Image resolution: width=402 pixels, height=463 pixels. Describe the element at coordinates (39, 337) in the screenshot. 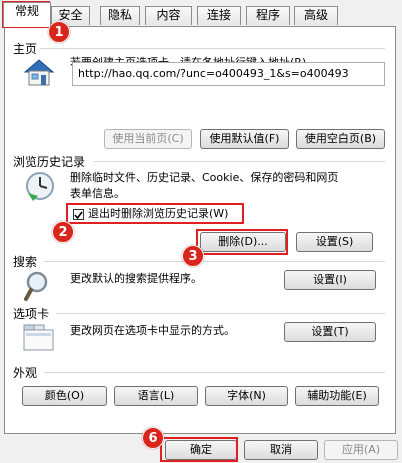

I see `tabbed-window-icon` at that location.